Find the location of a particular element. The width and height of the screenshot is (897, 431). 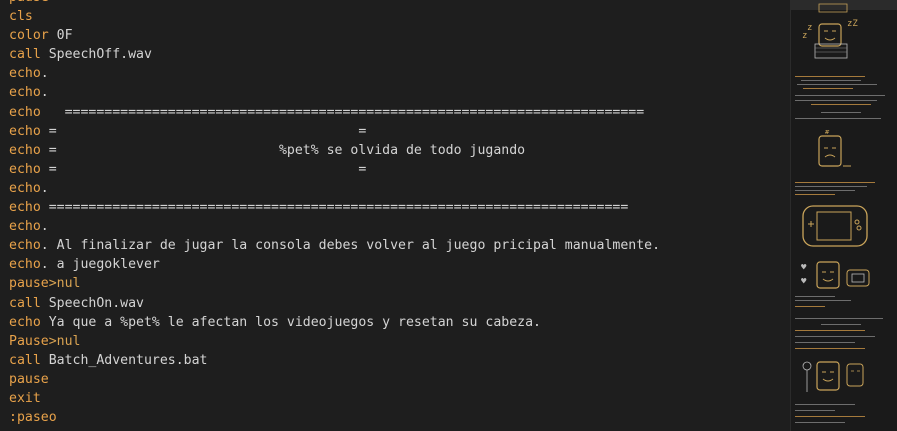

code-line: color 0F is located at coordinates (334, 35).